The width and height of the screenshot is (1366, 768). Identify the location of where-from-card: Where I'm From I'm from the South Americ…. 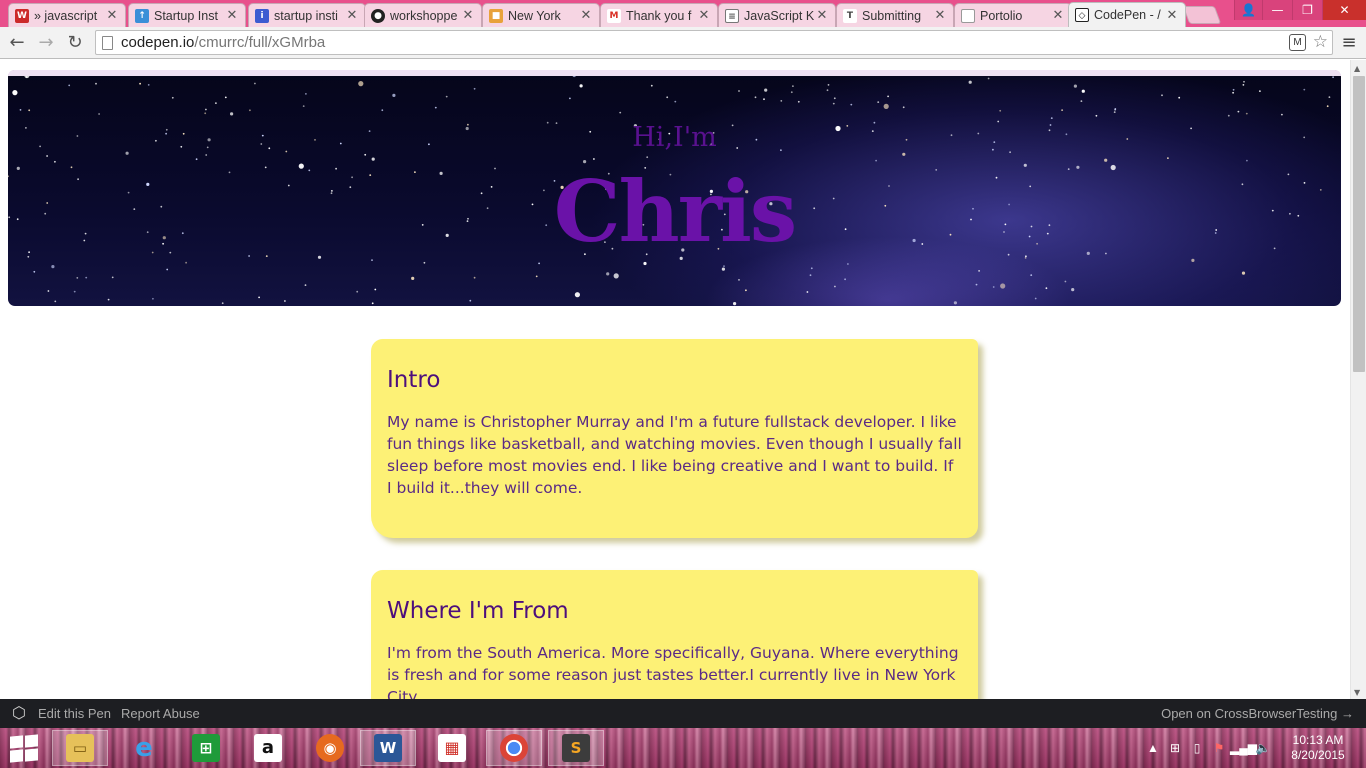
(674, 634).